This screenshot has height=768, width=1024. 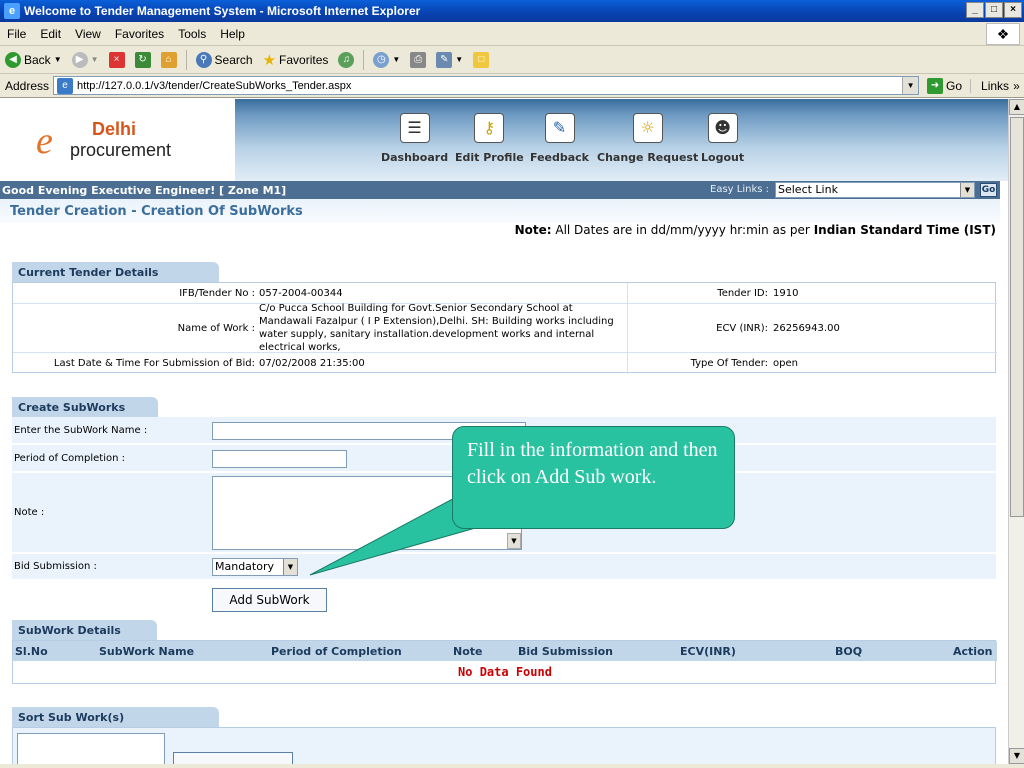 I want to click on links-chevron-icon: », so click(x=1014, y=86).